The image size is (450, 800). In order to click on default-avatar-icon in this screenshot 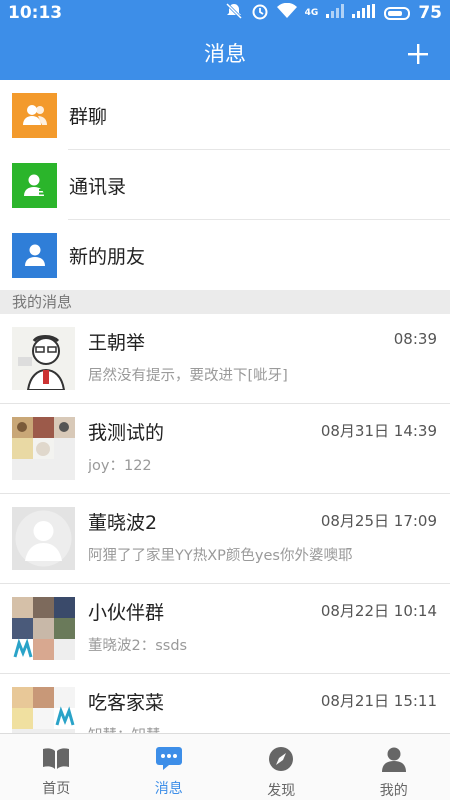, I will do `click(43, 538)`.